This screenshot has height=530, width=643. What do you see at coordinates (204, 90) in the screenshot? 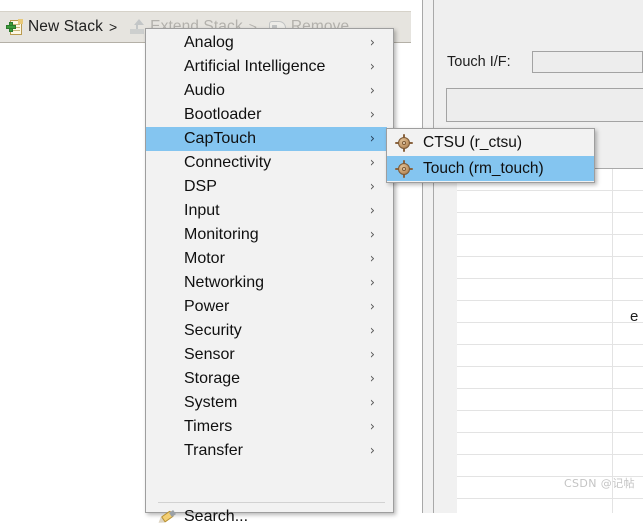
I see `menu-item-label: Audio` at bounding box center [204, 90].